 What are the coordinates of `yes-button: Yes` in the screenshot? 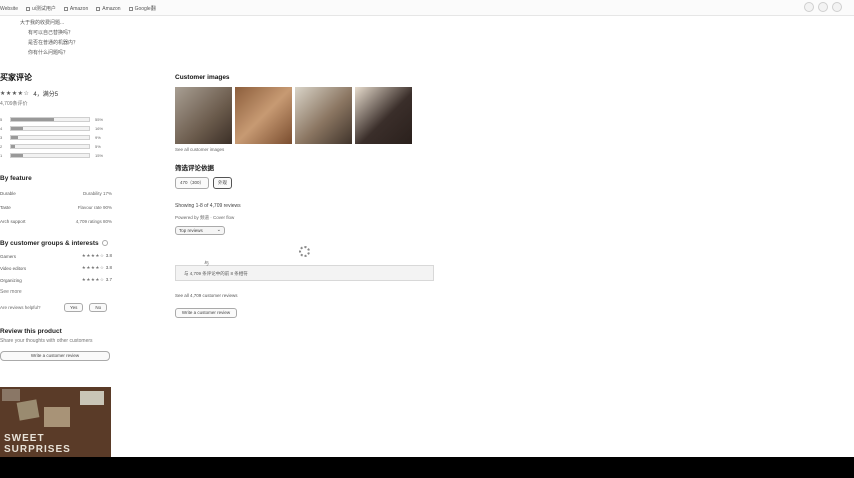 It's located at (74, 307).